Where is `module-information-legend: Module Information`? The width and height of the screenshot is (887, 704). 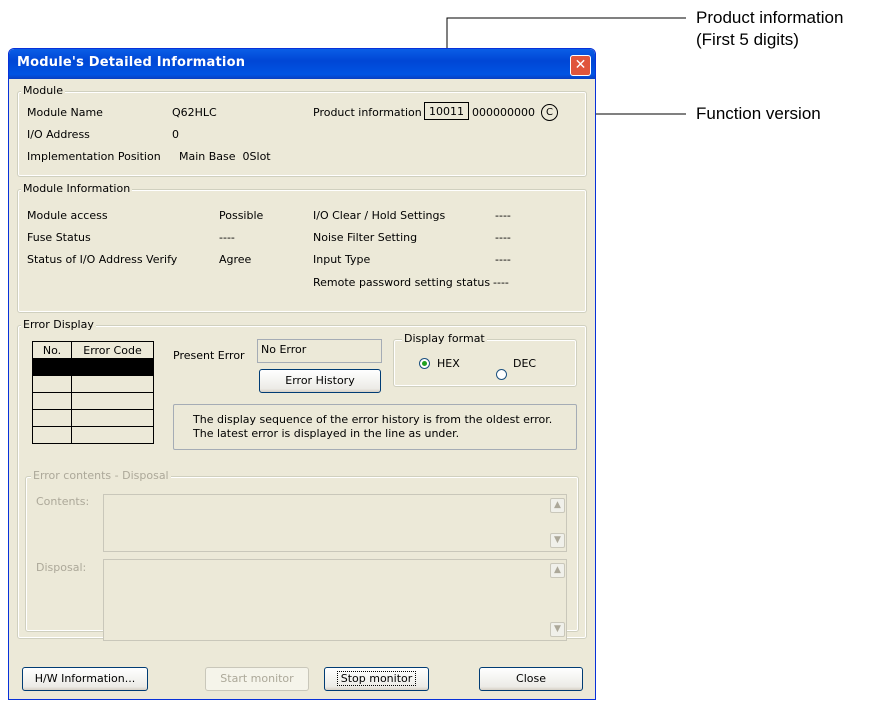 module-information-legend: Module Information is located at coordinates (77, 188).